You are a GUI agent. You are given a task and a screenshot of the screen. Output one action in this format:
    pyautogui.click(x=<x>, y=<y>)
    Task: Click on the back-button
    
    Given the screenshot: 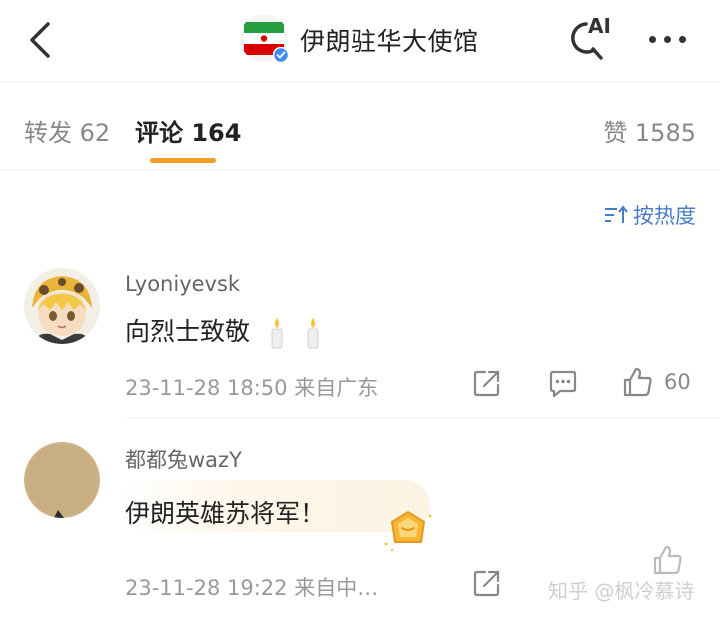 What is the action you would take?
    pyautogui.click(x=40, y=40)
    